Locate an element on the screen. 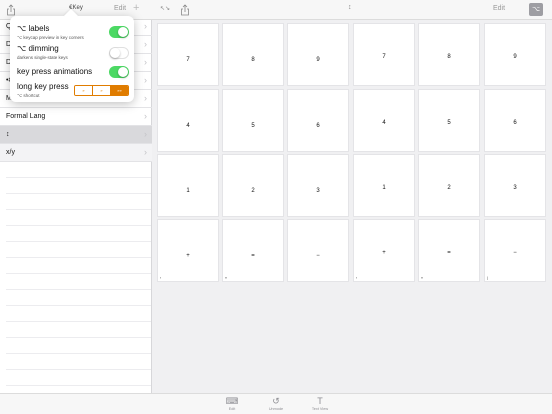 This screenshot has width=552, height=414. labels-subtitle: ⌥ keycap preview in key corners is located at coordinates (50, 37).